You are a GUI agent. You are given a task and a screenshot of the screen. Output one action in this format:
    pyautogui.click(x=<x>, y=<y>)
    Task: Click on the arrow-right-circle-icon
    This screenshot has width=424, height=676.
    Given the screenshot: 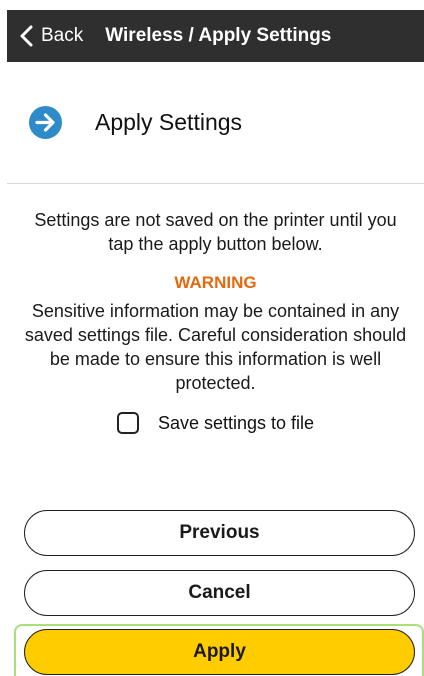 What is the action you would take?
    pyautogui.click(x=45, y=122)
    